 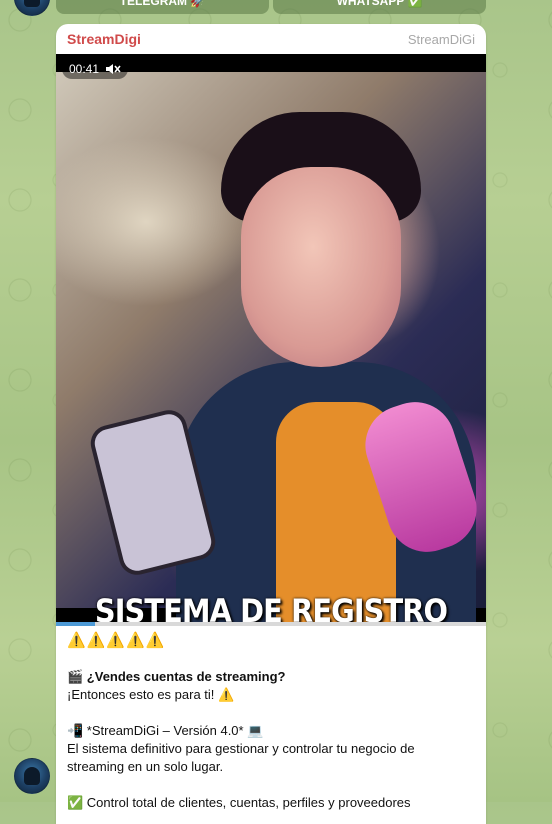 I want to click on channel-avatar-bottom, so click(x=32, y=776).